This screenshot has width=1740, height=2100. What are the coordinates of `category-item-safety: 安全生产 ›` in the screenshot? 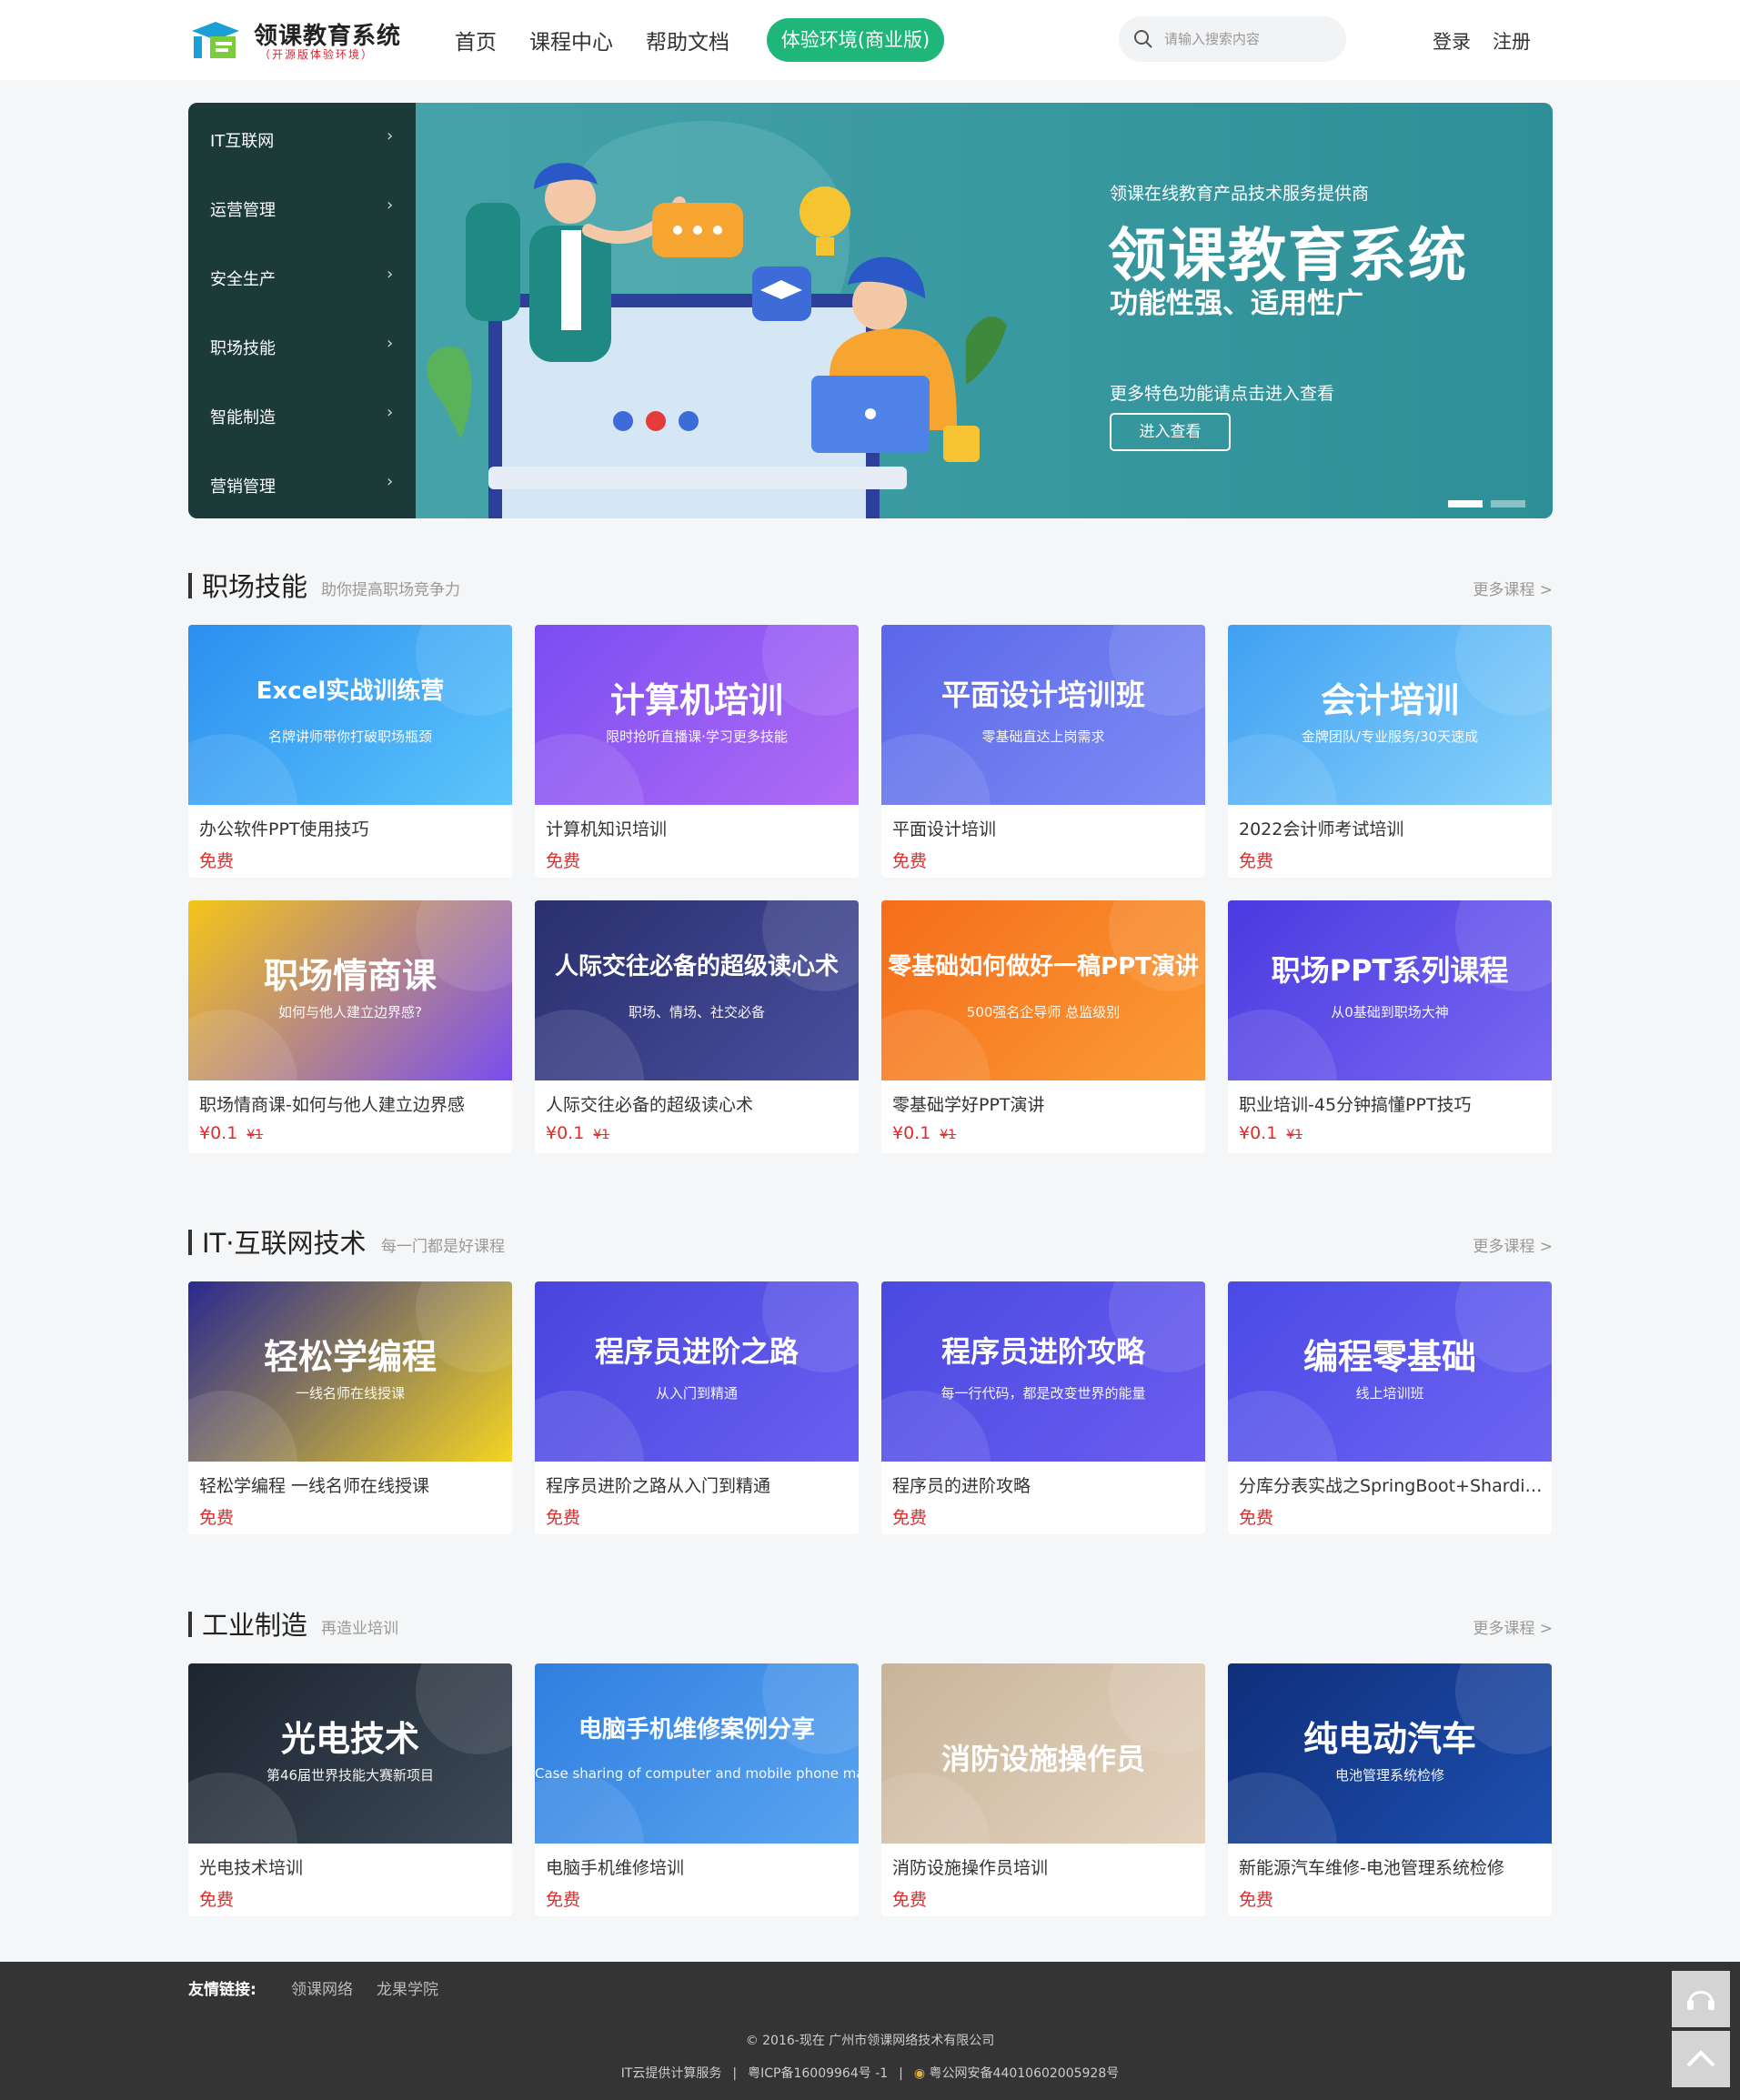 It's located at (302, 275).